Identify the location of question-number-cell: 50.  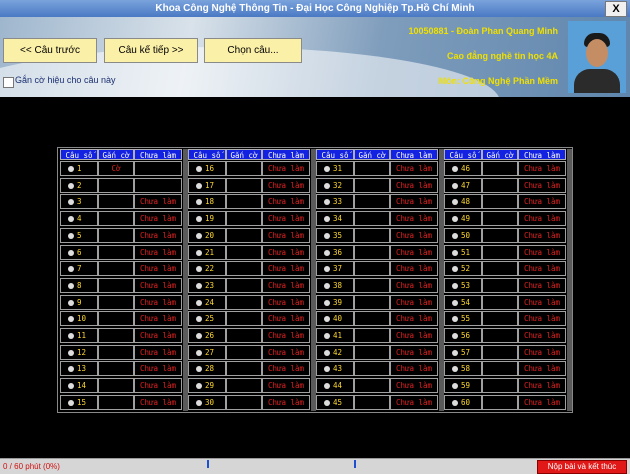
(463, 235).